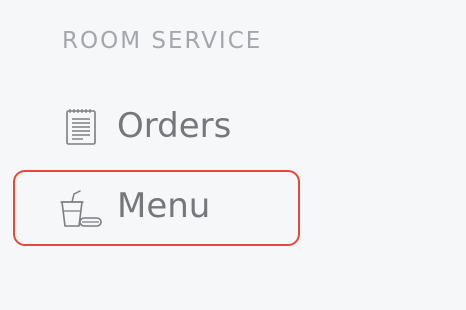 The height and width of the screenshot is (310, 466). Describe the element at coordinates (174, 126) in the screenshot. I see `sidebar-item-label: Orders` at that location.